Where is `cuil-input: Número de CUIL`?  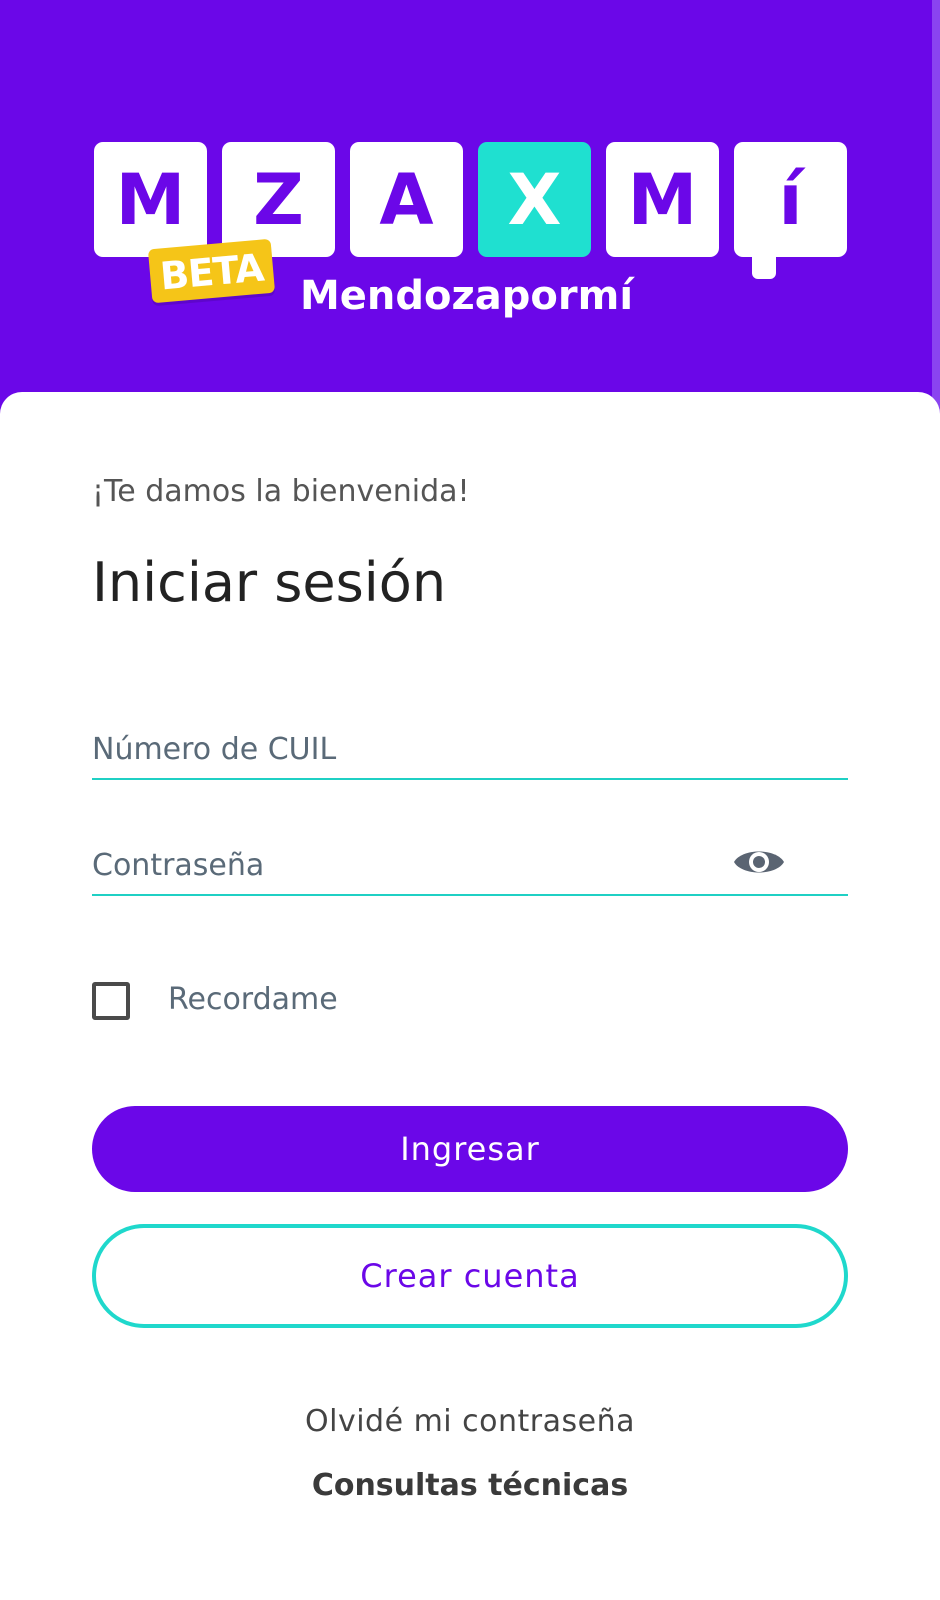 cuil-input: Número de CUIL is located at coordinates (470, 750).